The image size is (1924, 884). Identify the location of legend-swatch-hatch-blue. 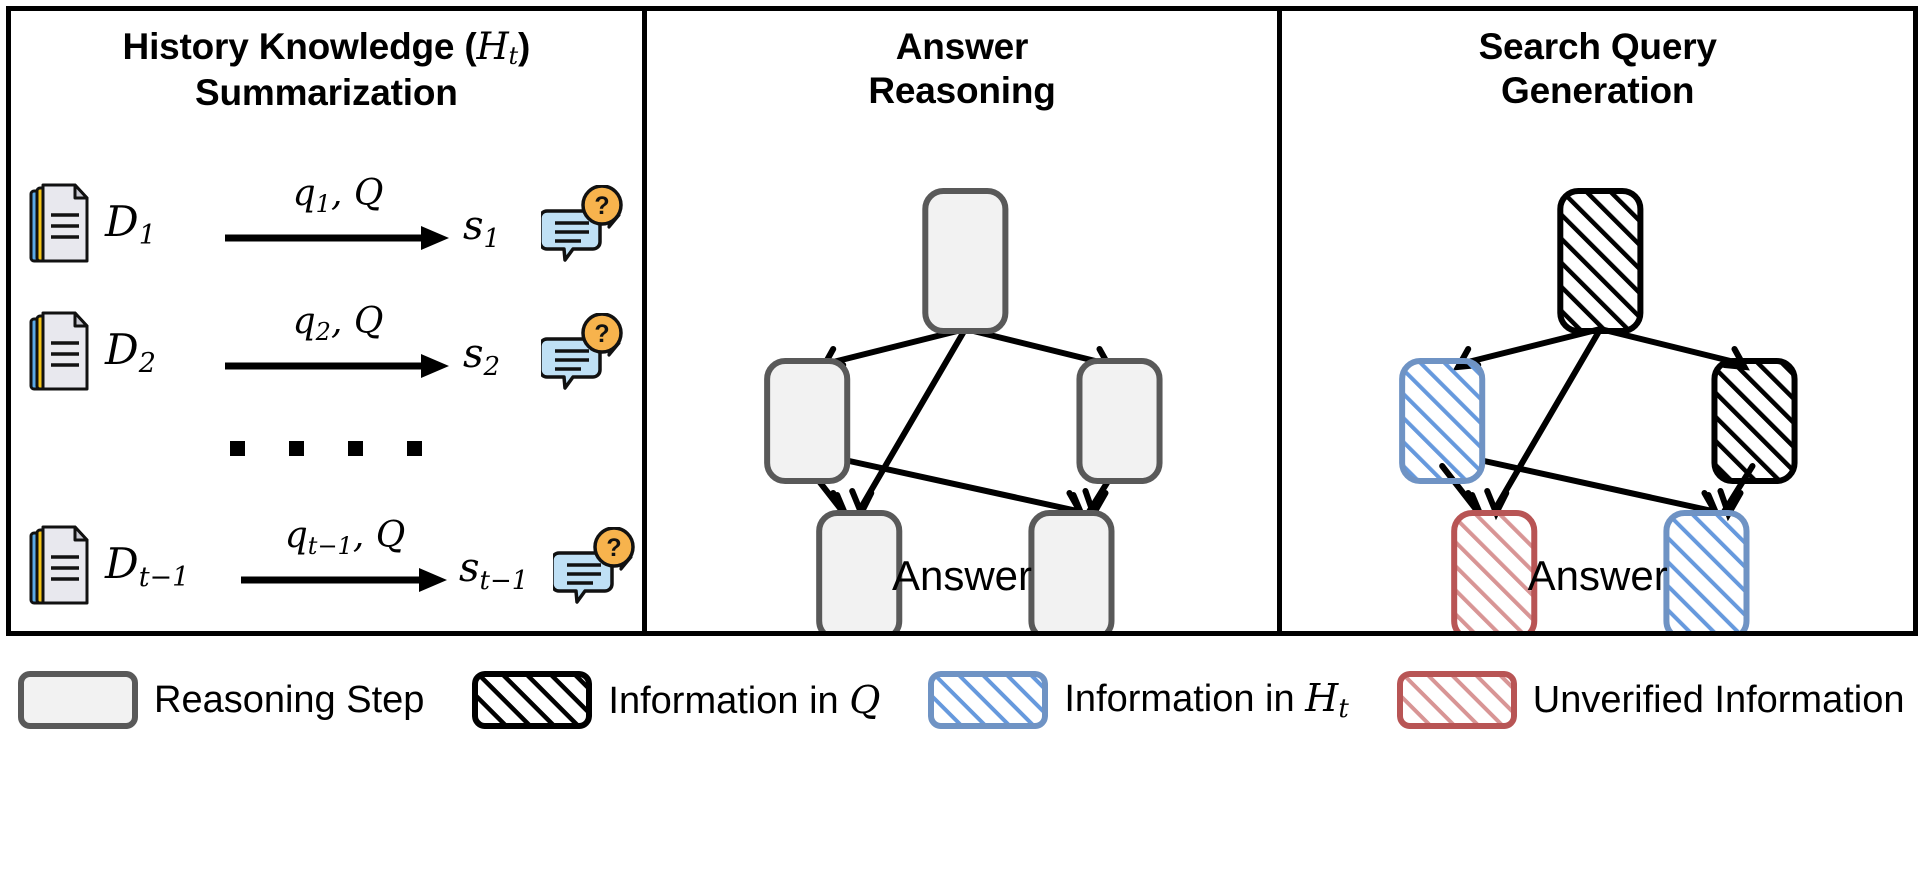
(988, 700).